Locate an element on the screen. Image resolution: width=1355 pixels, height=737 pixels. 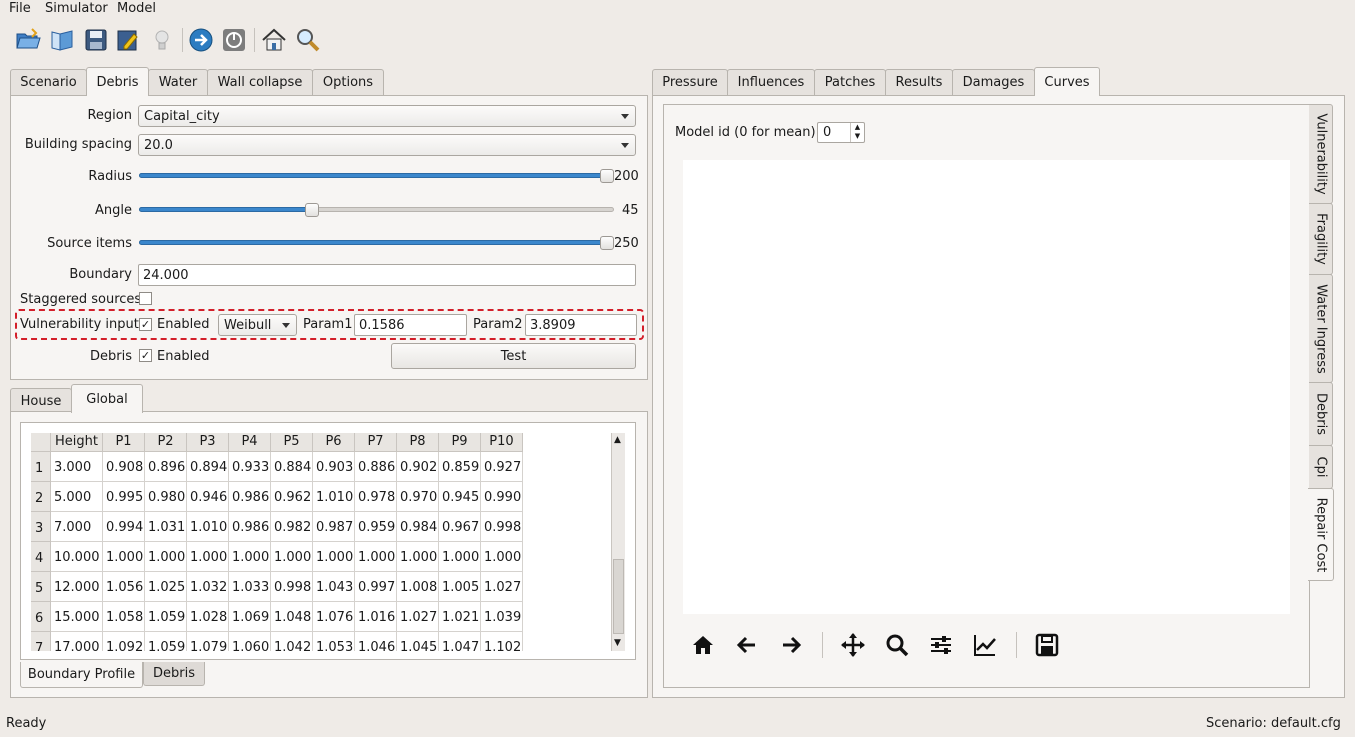
table-cell: 7.000 is located at coordinates (77, 527).